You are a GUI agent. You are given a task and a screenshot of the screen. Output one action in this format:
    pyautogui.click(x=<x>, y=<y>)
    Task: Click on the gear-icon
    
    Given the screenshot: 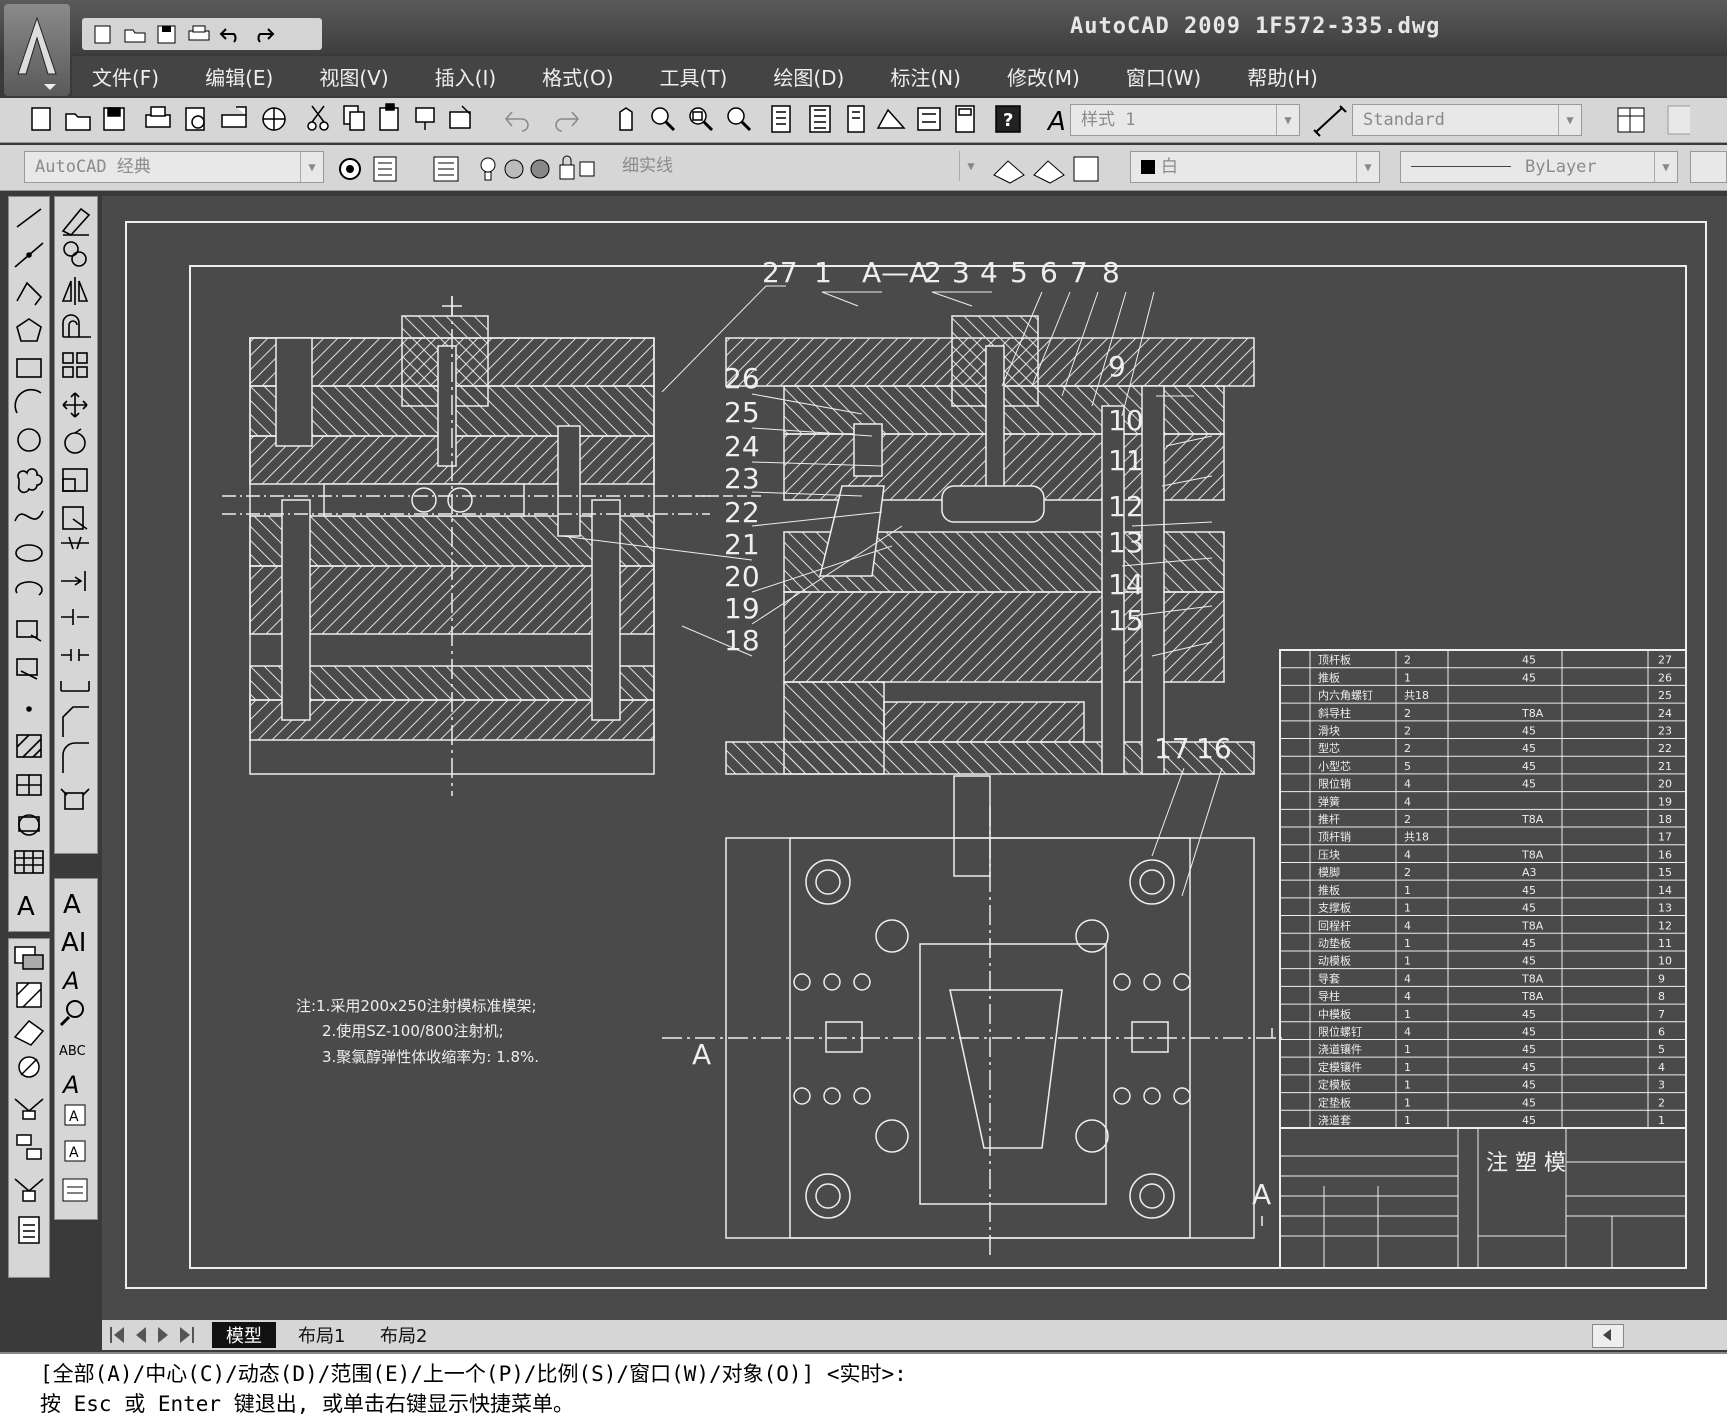 What is the action you would take?
    pyautogui.click(x=350, y=169)
    